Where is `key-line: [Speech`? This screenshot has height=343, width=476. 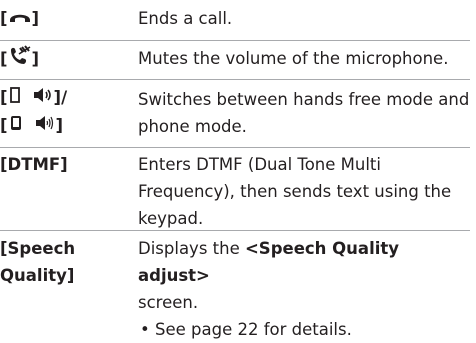
key-line: [Speech is located at coordinates (38, 248).